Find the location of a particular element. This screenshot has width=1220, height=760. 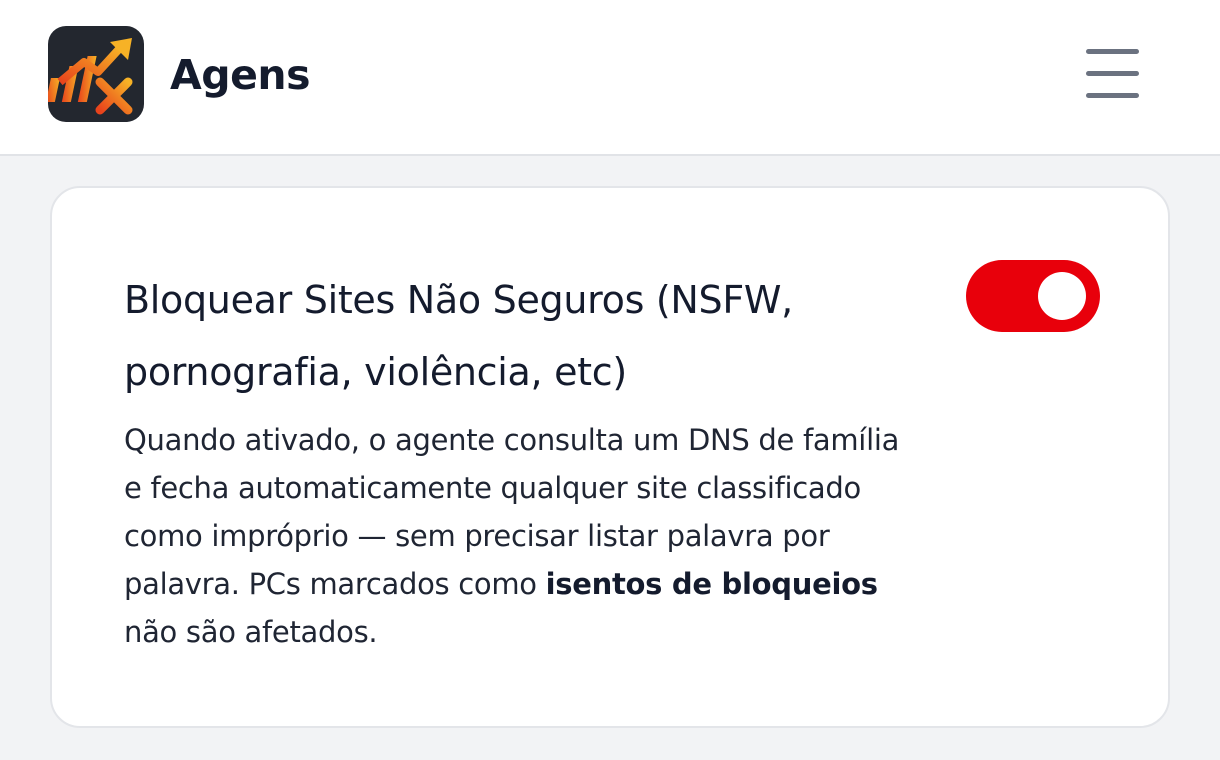

nsfw-block-toggle is located at coordinates (1033, 296).